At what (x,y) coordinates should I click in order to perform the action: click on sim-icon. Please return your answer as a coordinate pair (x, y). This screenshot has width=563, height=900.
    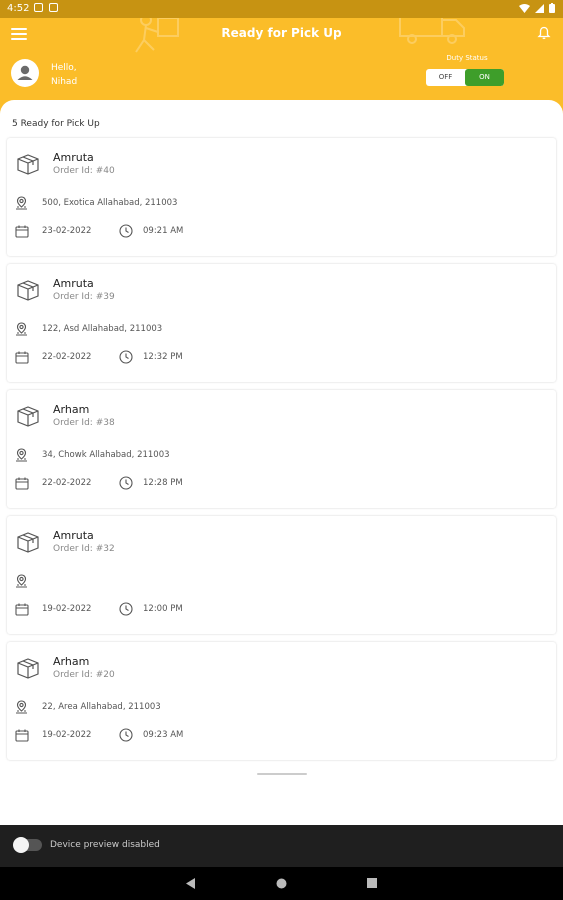
    Looking at the image, I should click on (53, 7).